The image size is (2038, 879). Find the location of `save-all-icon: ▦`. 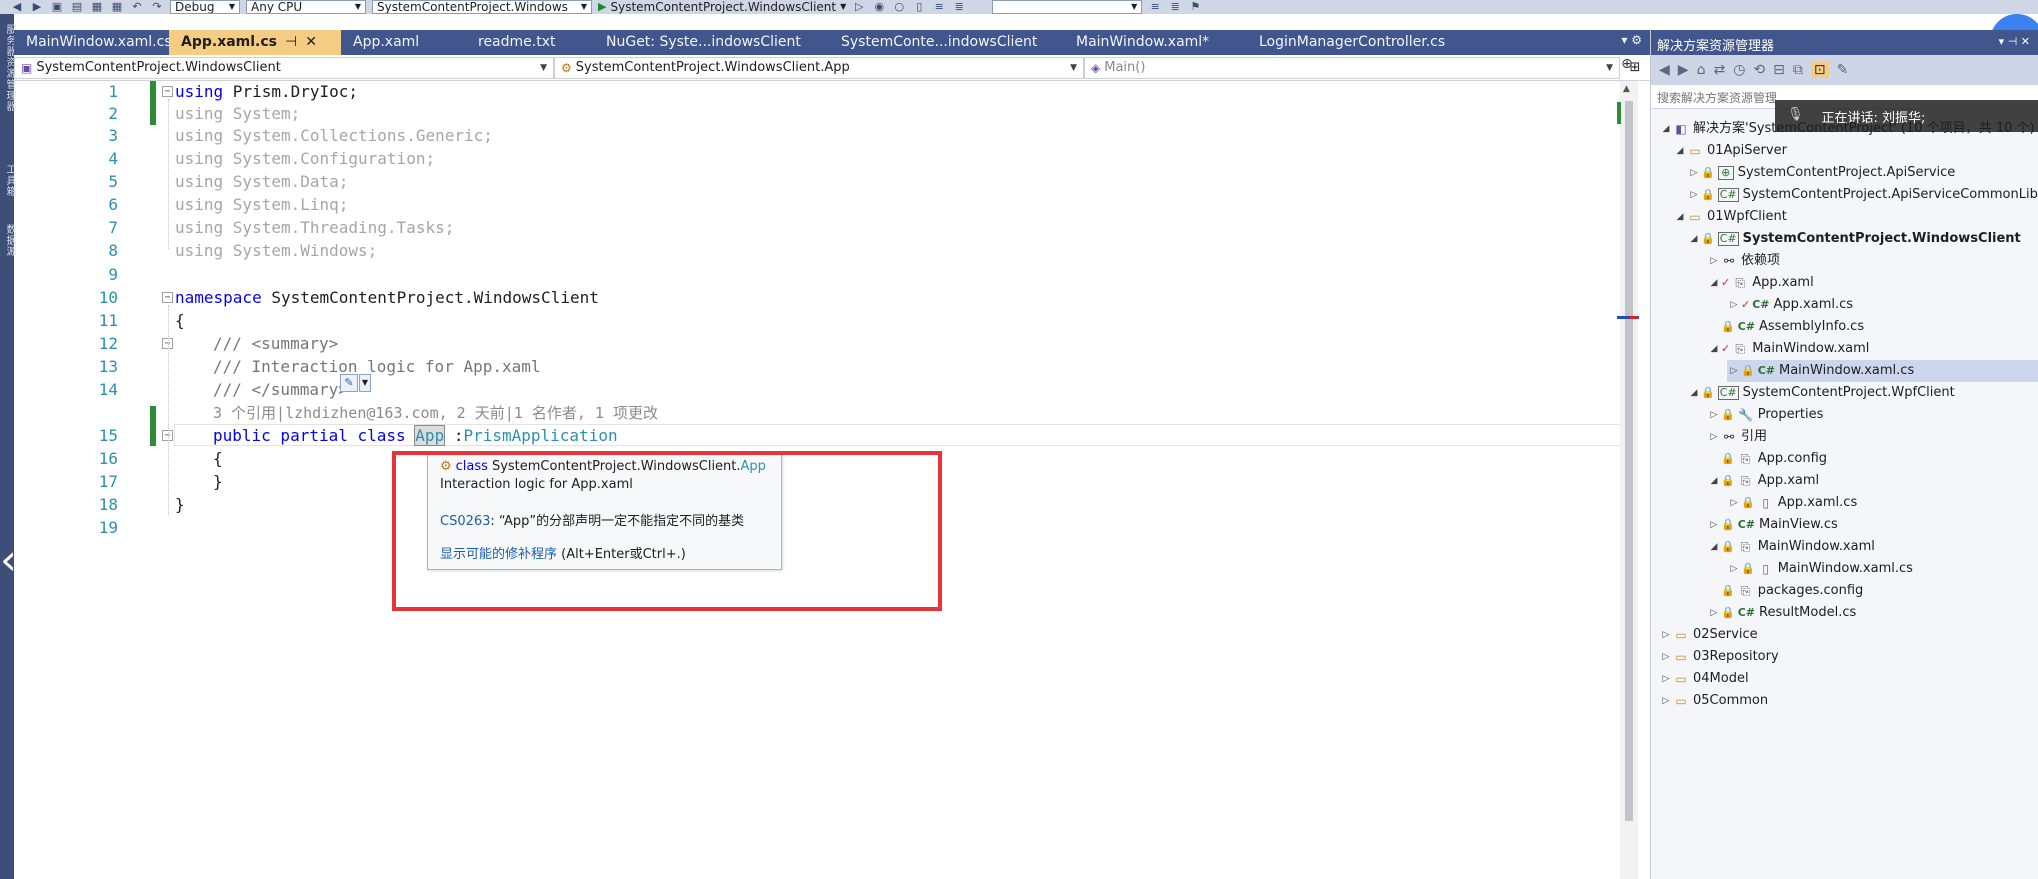

save-all-icon: ▦ is located at coordinates (117, 7).